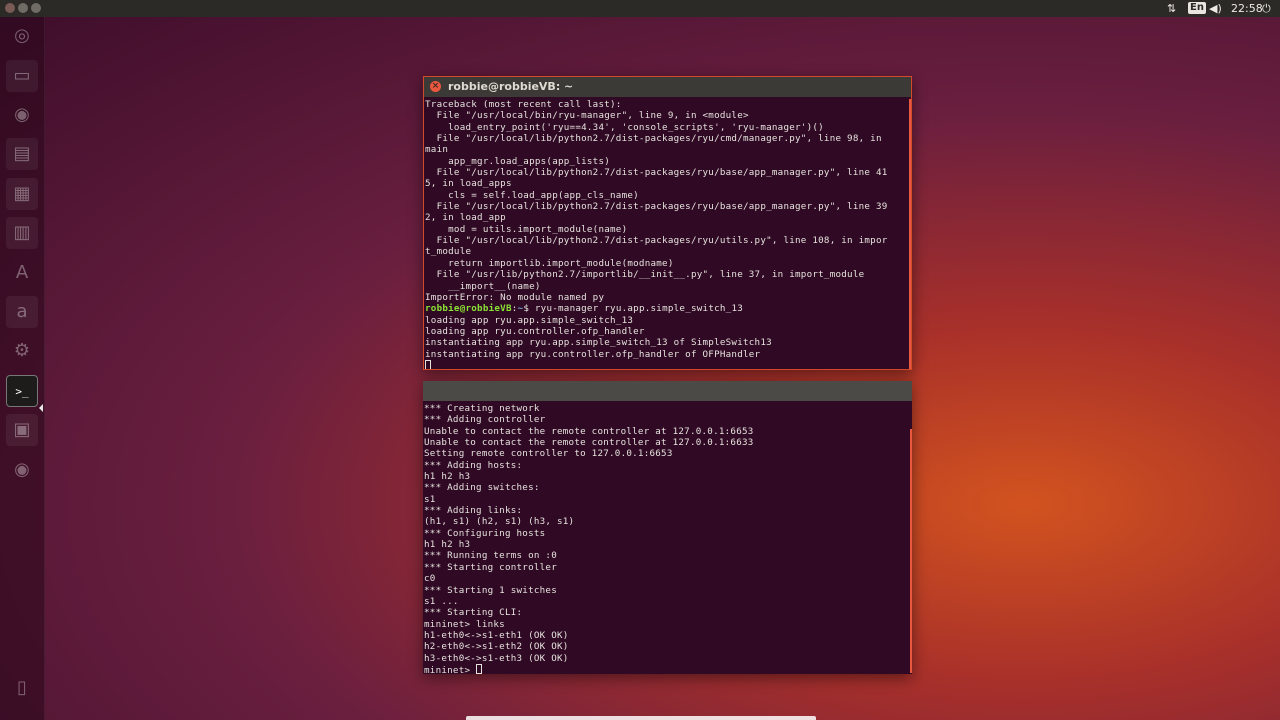  What do you see at coordinates (22, 154) in the screenshot?
I see `libreoffice-writer-icon: ▤` at bounding box center [22, 154].